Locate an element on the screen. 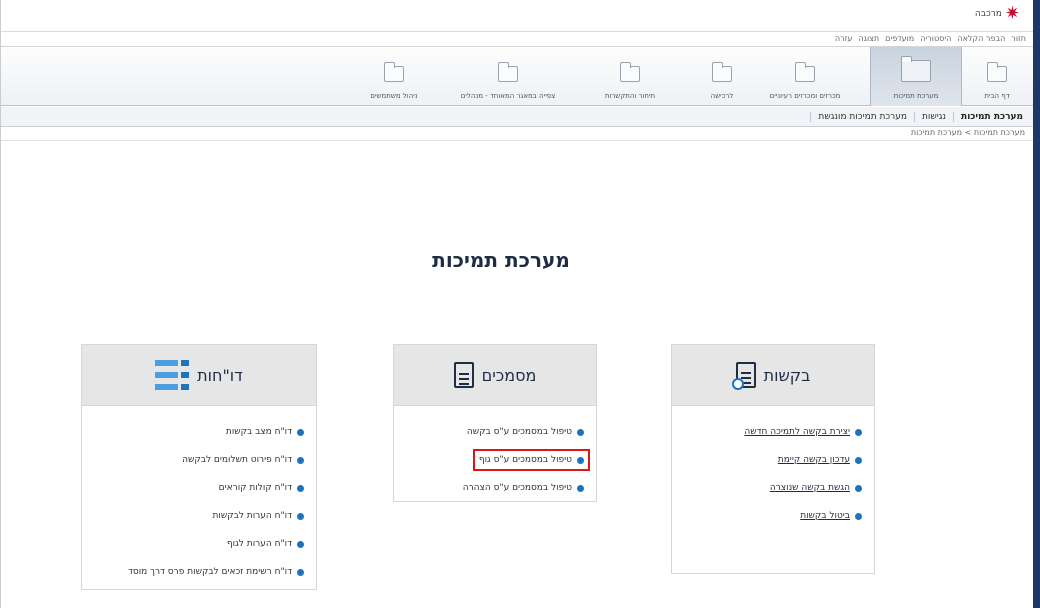 This screenshot has width=1040, height=608. update-existing-request-link: עדכון בקשה קיימת is located at coordinates (772, 460).